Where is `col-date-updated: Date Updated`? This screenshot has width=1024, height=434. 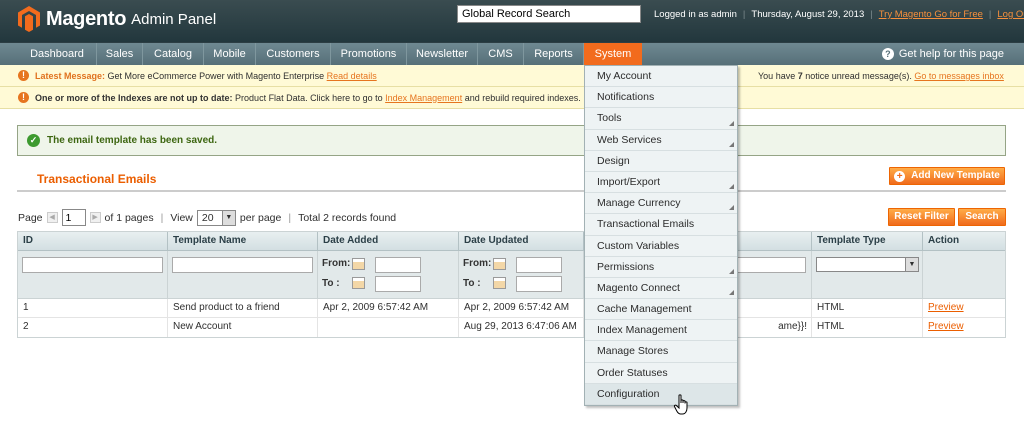
col-date-updated: Date Updated is located at coordinates (521, 241).